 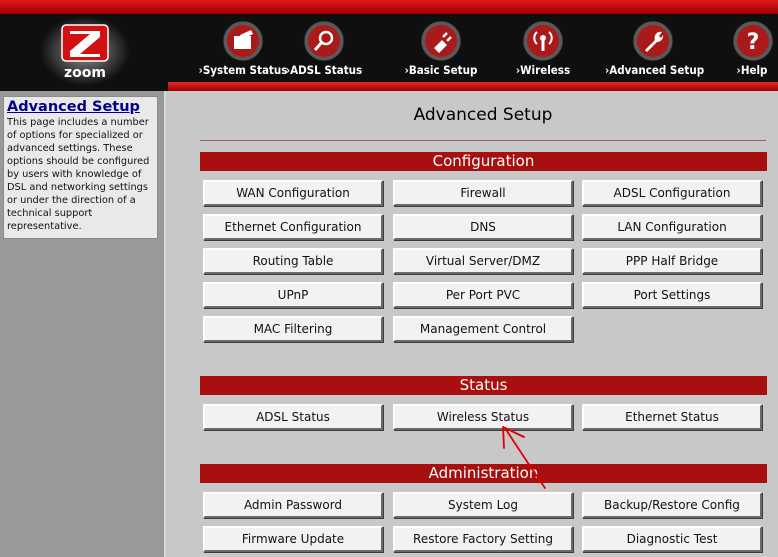 I want to click on backup-restore-config-button: Backup/Restore Config, so click(x=672, y=505).